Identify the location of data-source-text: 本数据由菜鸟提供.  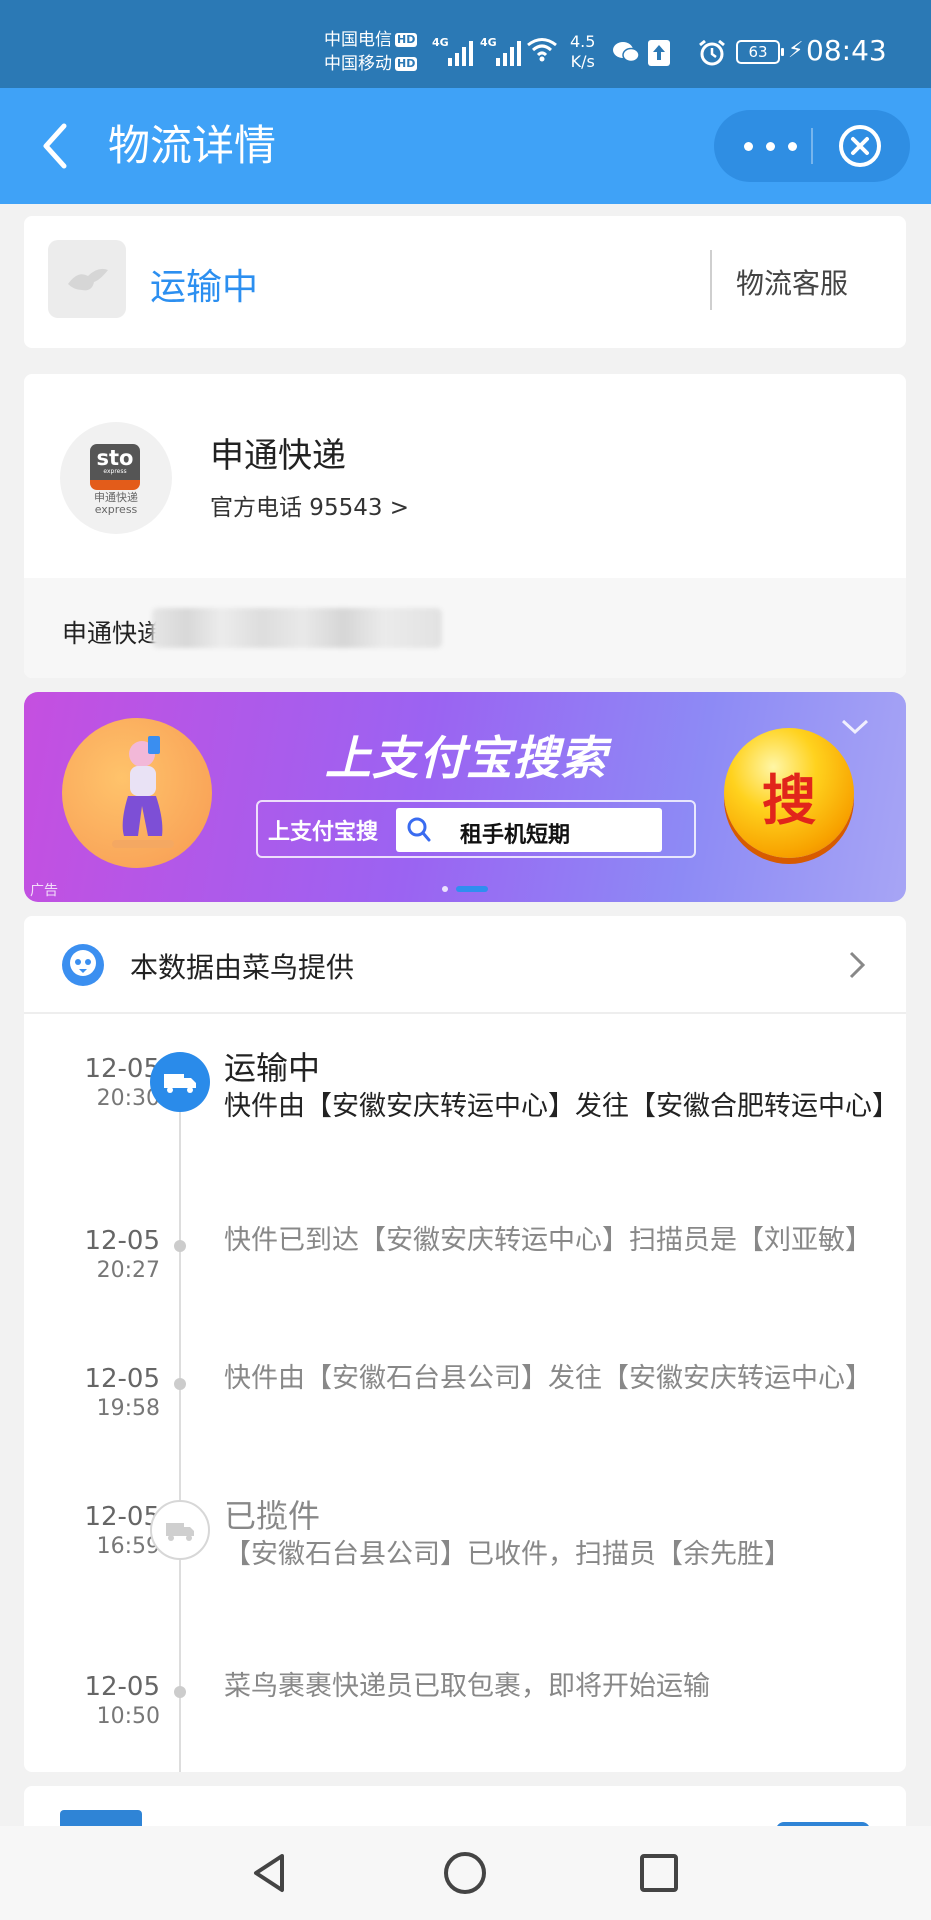
(242, 967).